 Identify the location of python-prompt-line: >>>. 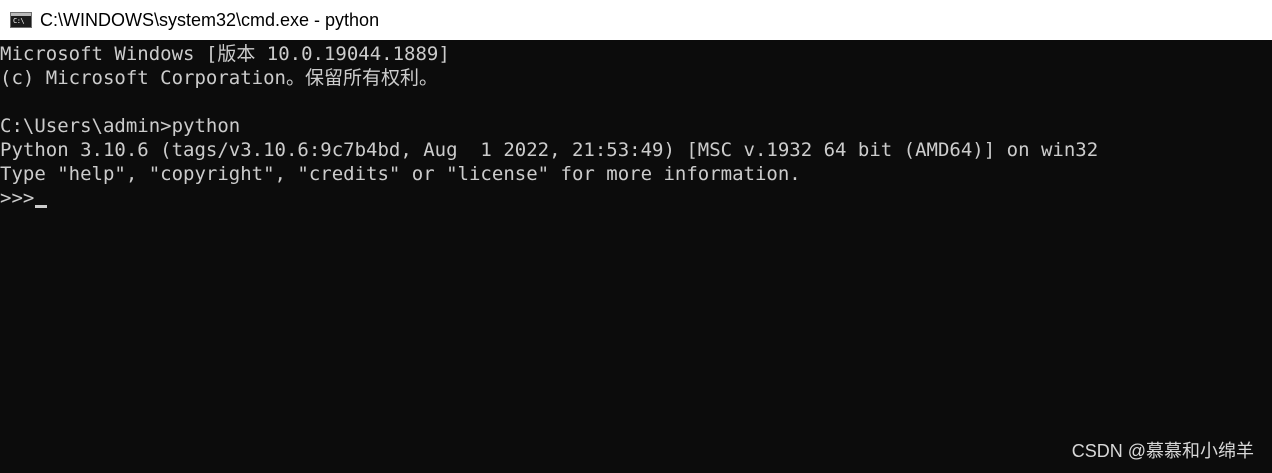
(636, 198).